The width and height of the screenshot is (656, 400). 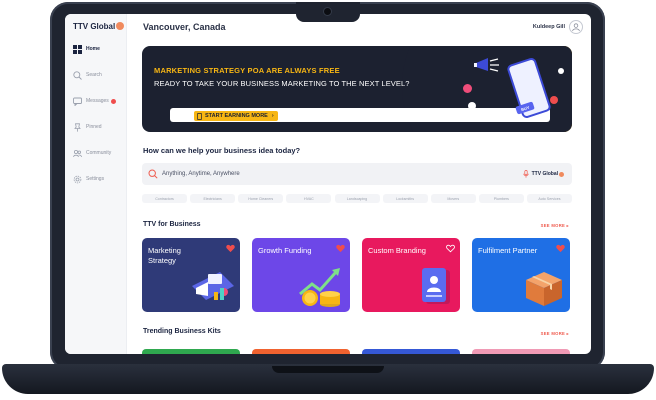 I want to click on laptop-base, so click(x=328, y=379).